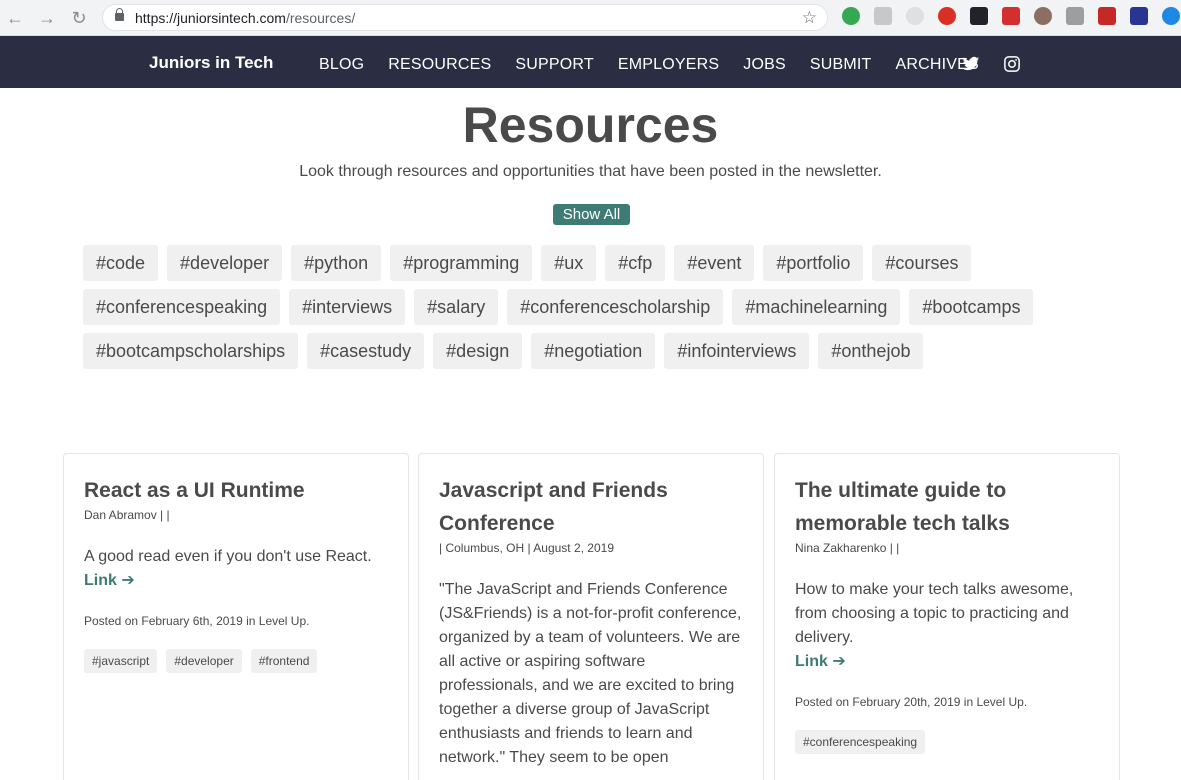 This screenshot has height=780, width=1181. Describe the element at coordinates (439, 65) in the screenshot. I see `menu-item-resources: RESOURCES` at that location.